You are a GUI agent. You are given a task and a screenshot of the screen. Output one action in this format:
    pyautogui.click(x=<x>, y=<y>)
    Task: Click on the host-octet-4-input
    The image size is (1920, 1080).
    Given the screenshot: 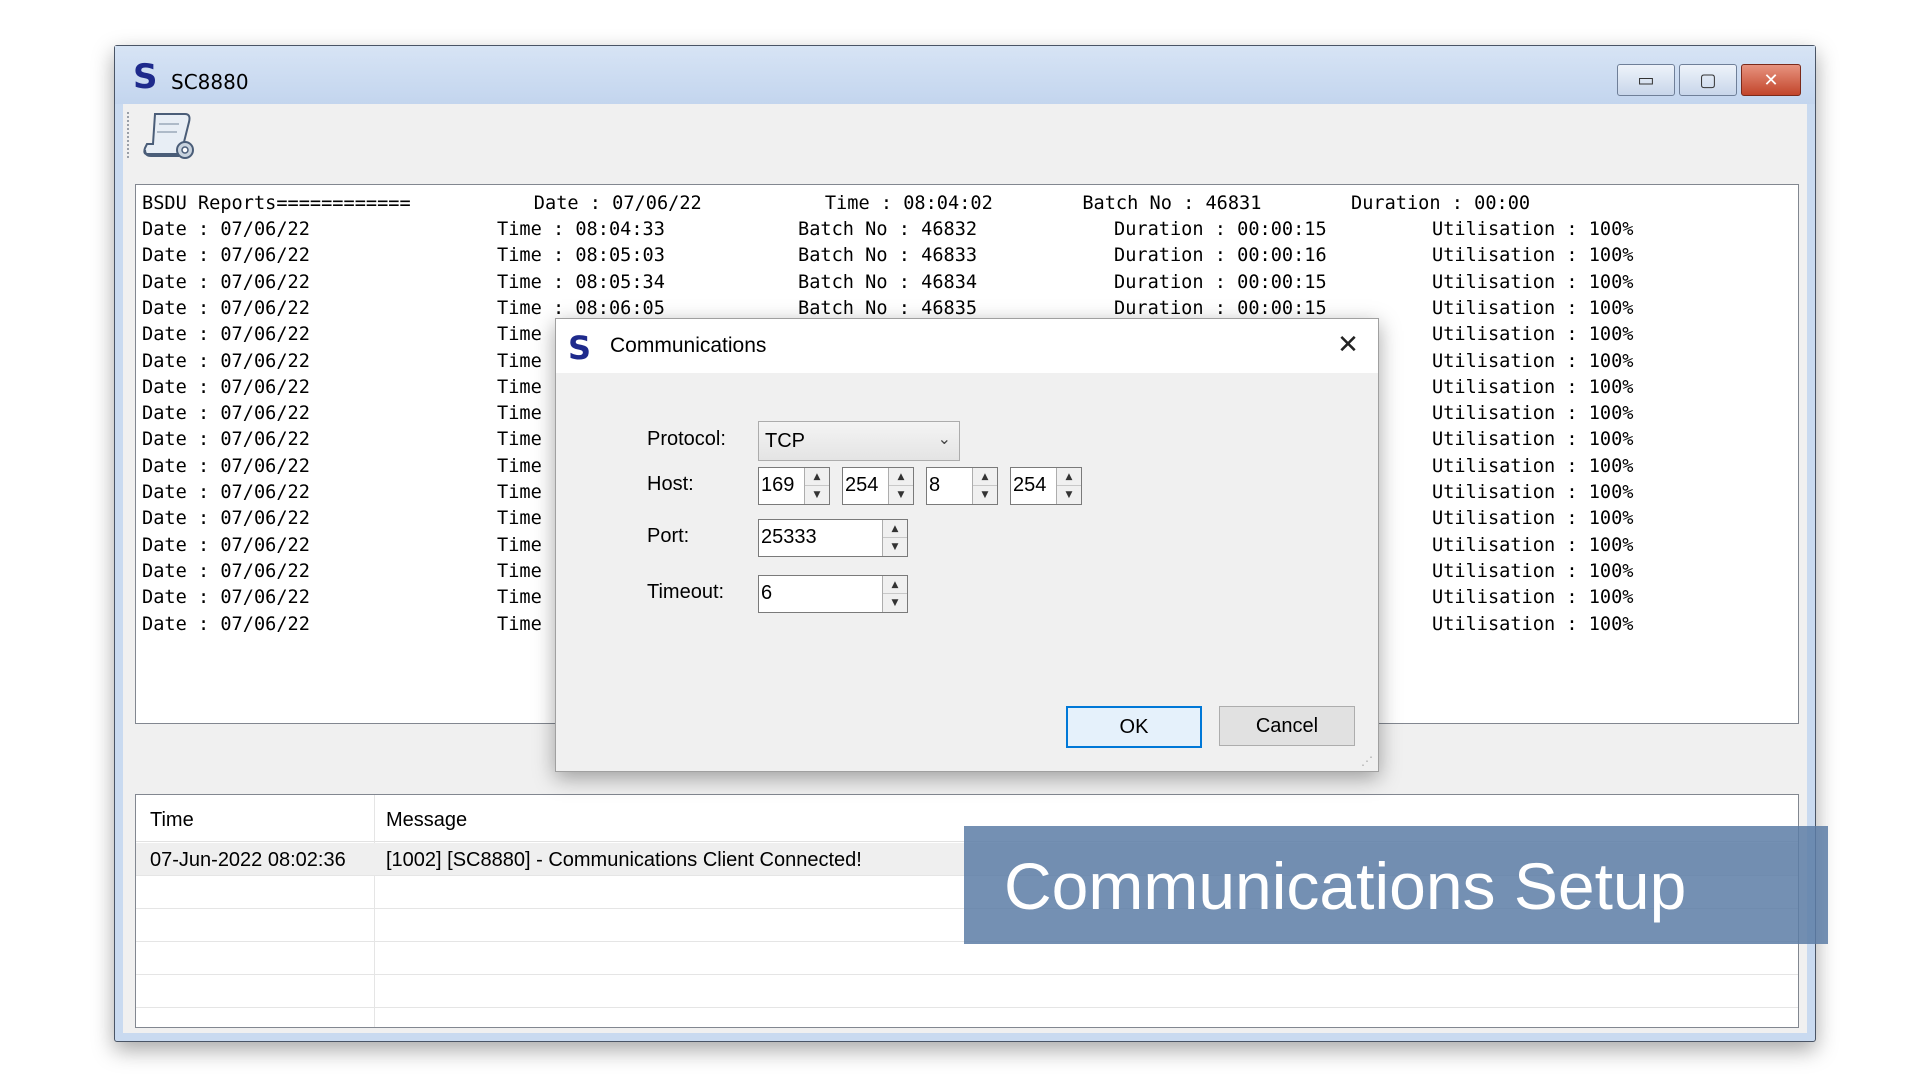 What is the action you would take?
    pyautogui.click(x=1033, y=485)
    